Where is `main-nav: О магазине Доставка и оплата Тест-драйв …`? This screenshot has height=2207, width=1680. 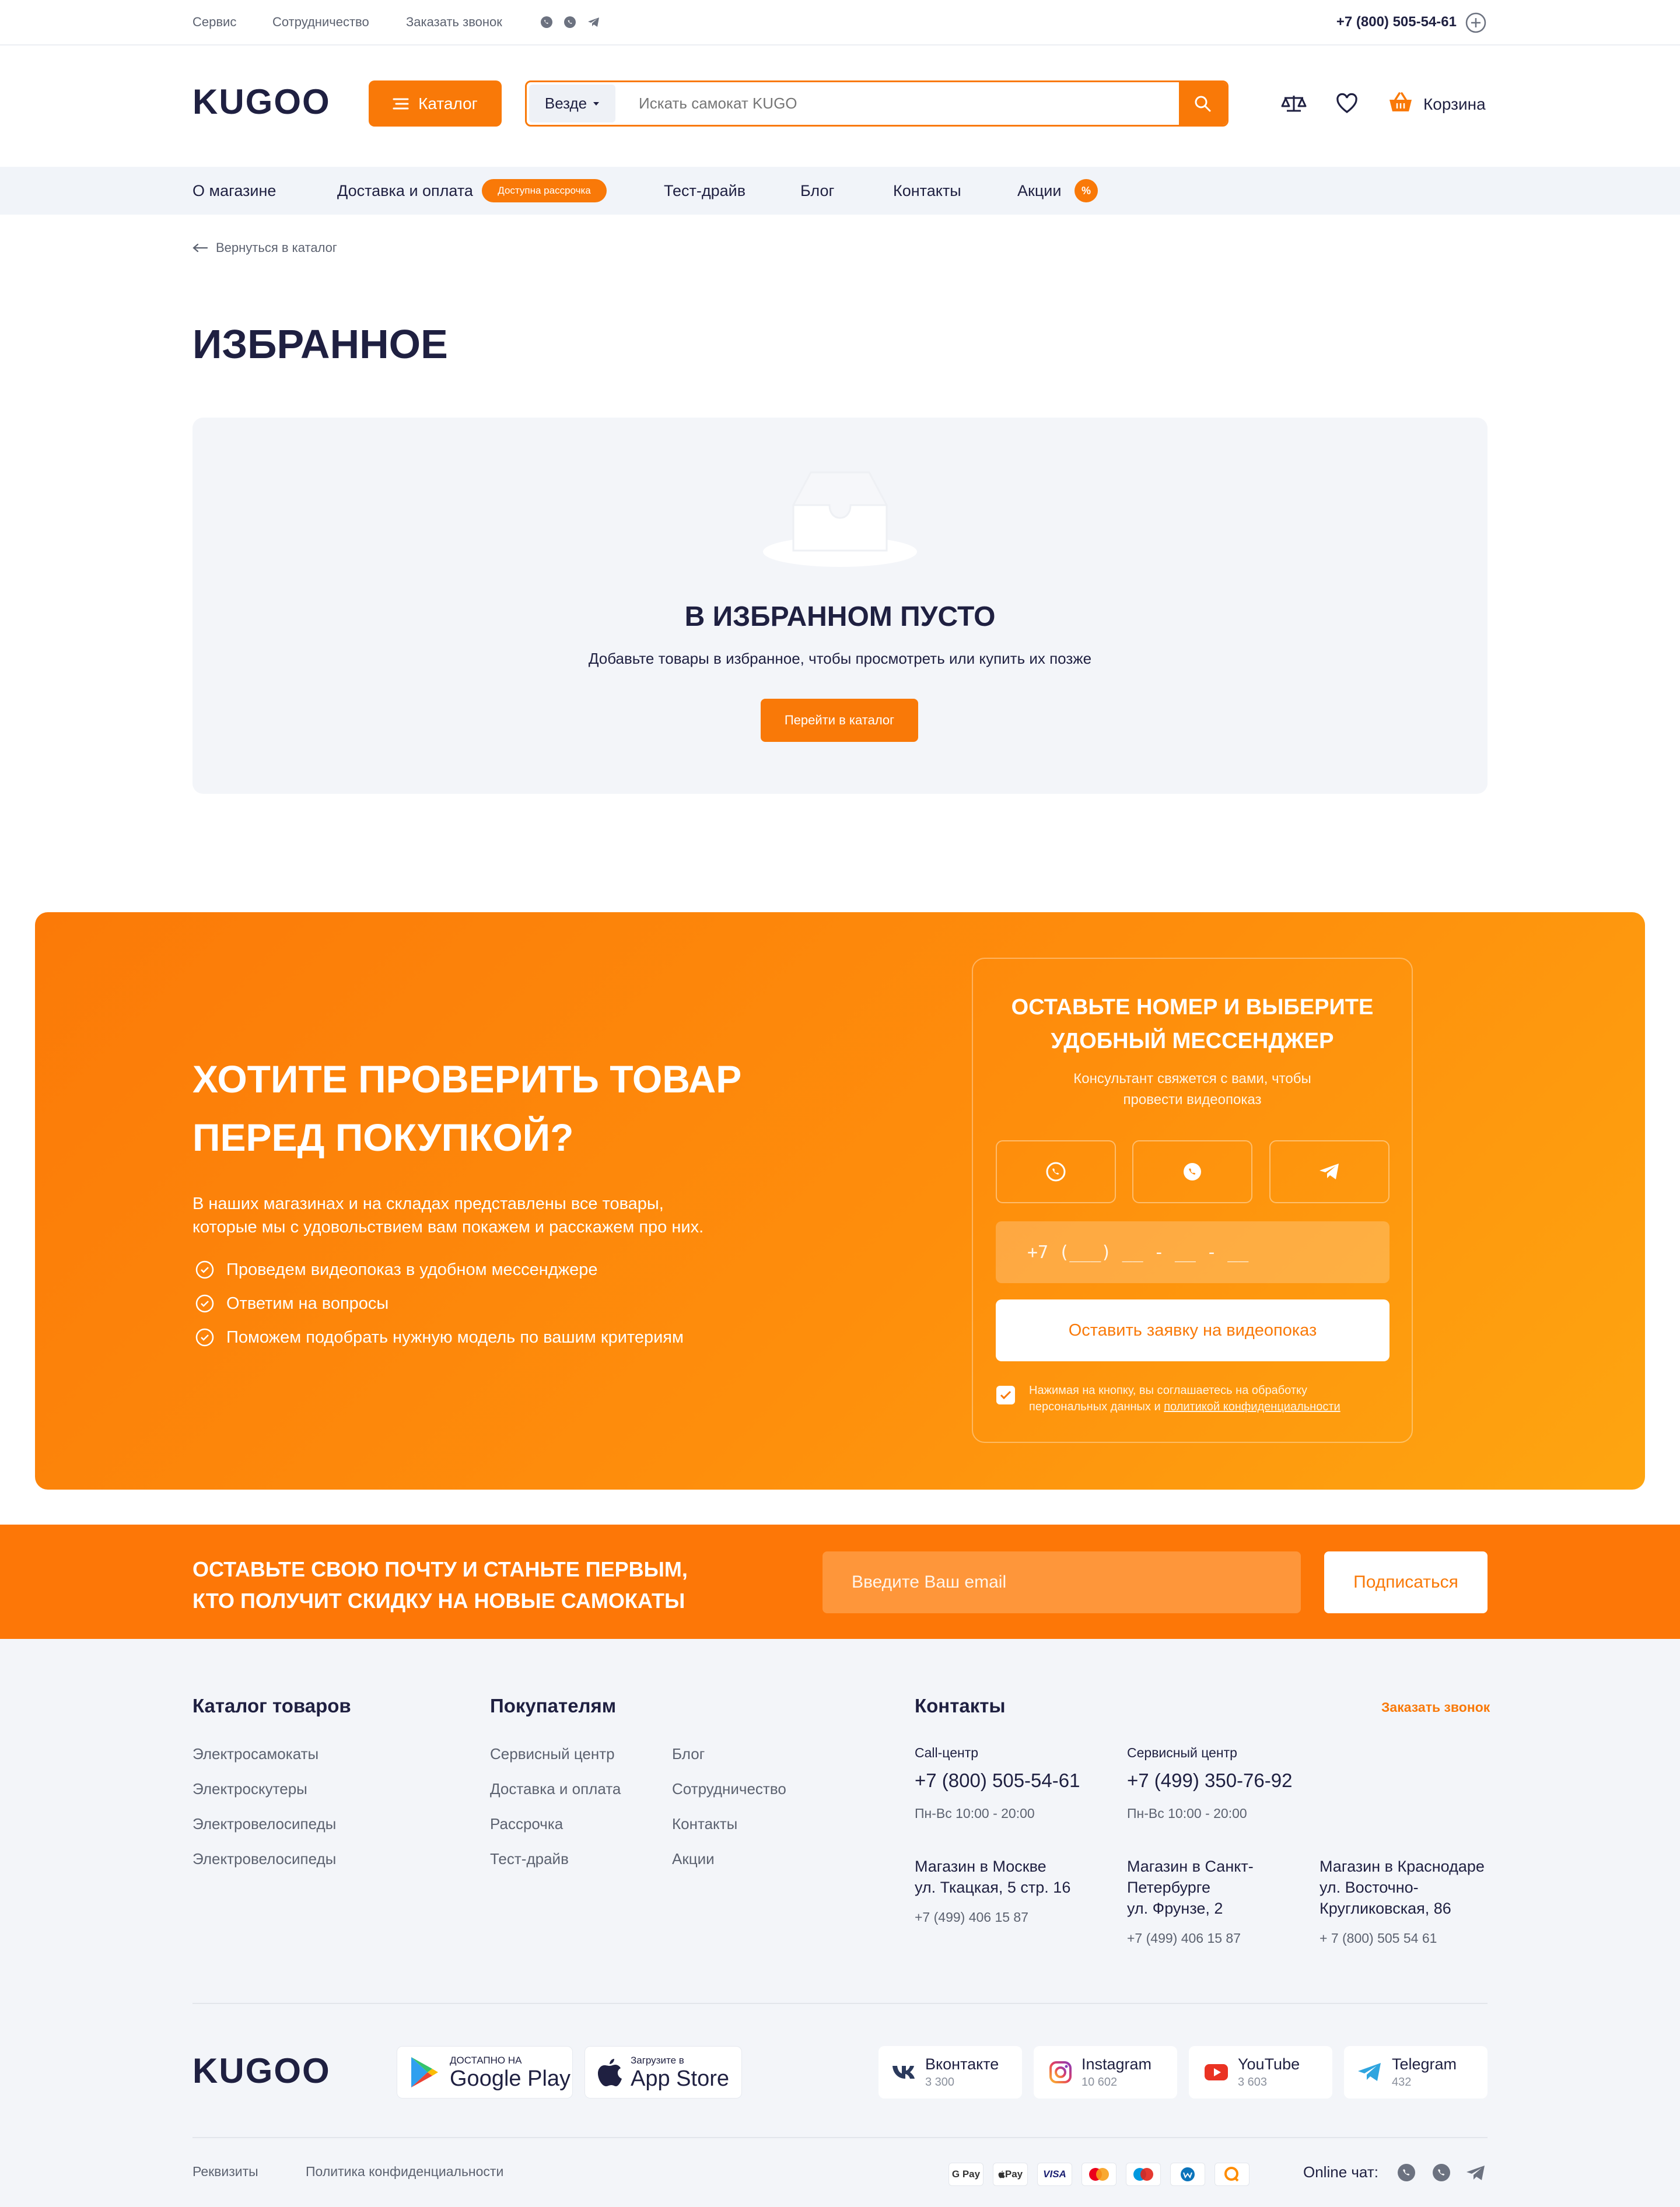
main-nav: О магазине Доставка и оплата Тест-драйв … is located at coordinates (840, 191).